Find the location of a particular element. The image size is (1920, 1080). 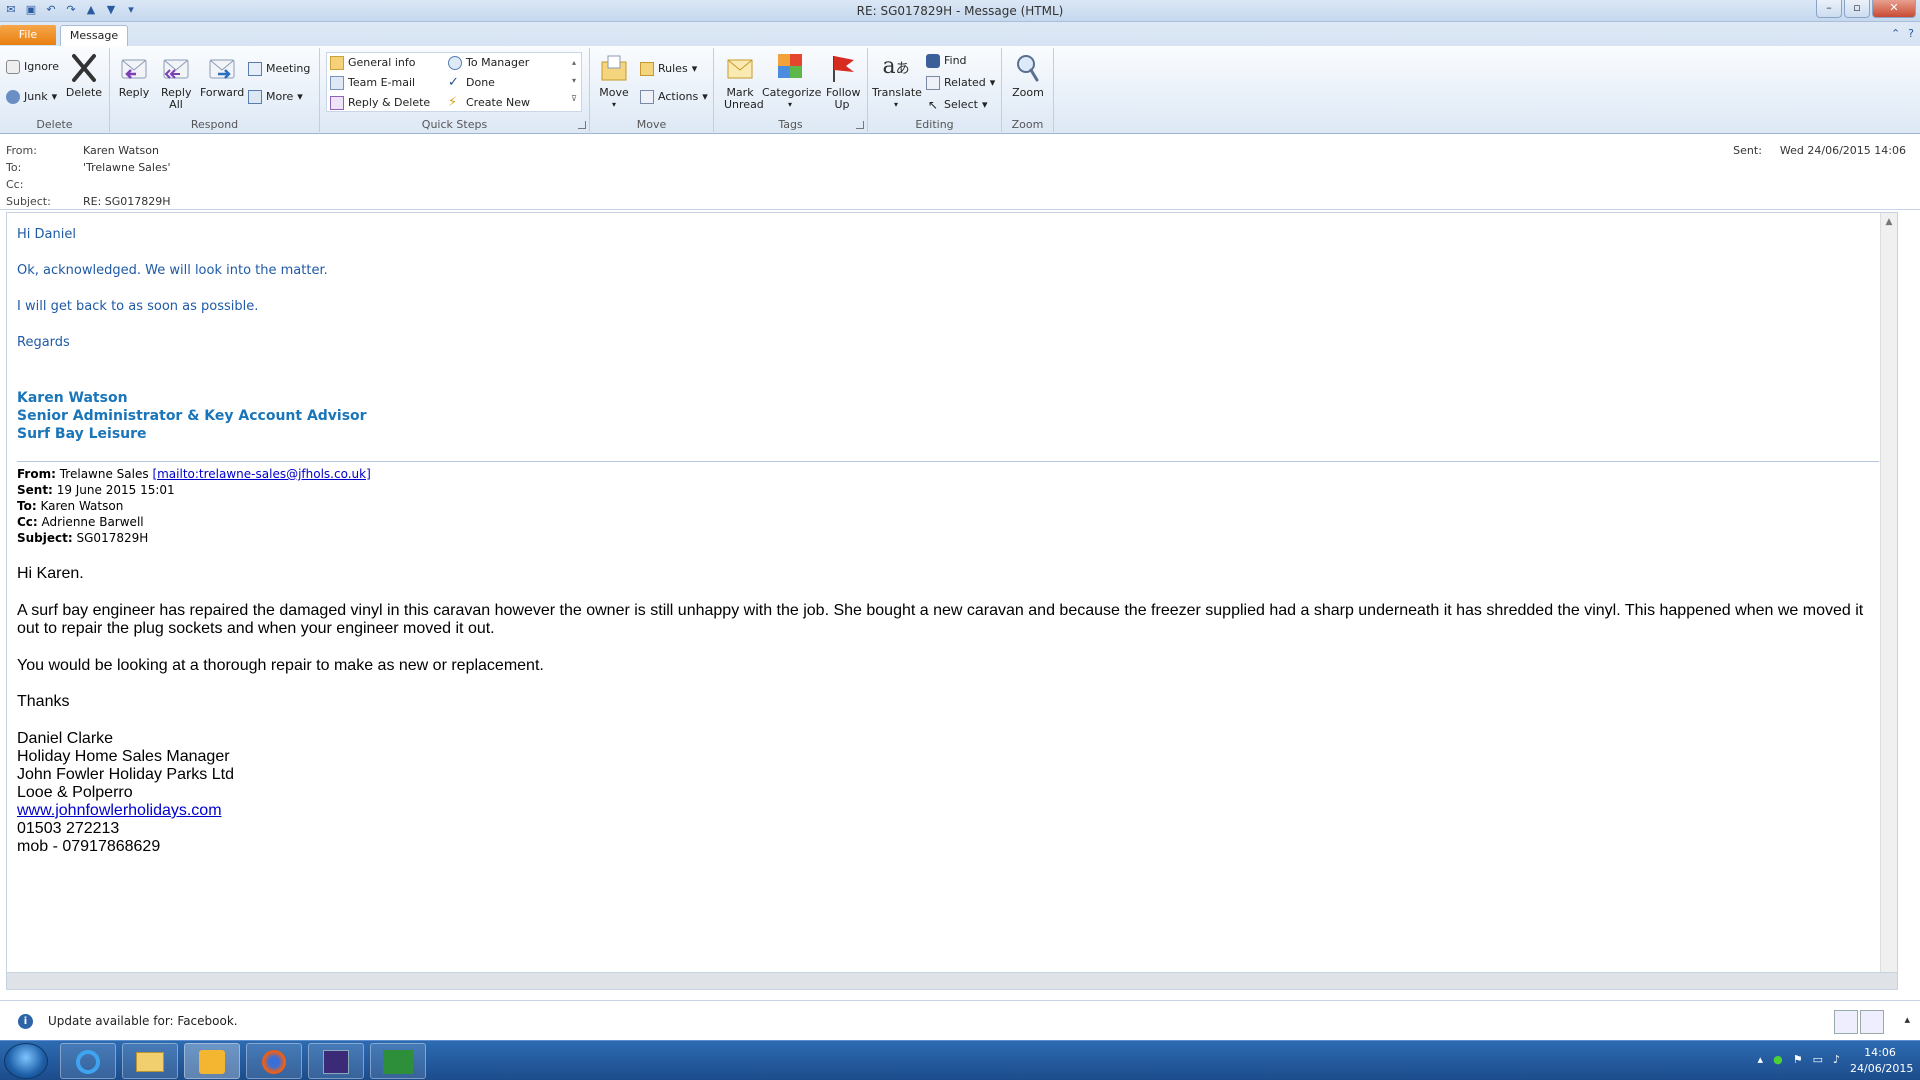

firefox-icon is located at coordinates (274, 1061).